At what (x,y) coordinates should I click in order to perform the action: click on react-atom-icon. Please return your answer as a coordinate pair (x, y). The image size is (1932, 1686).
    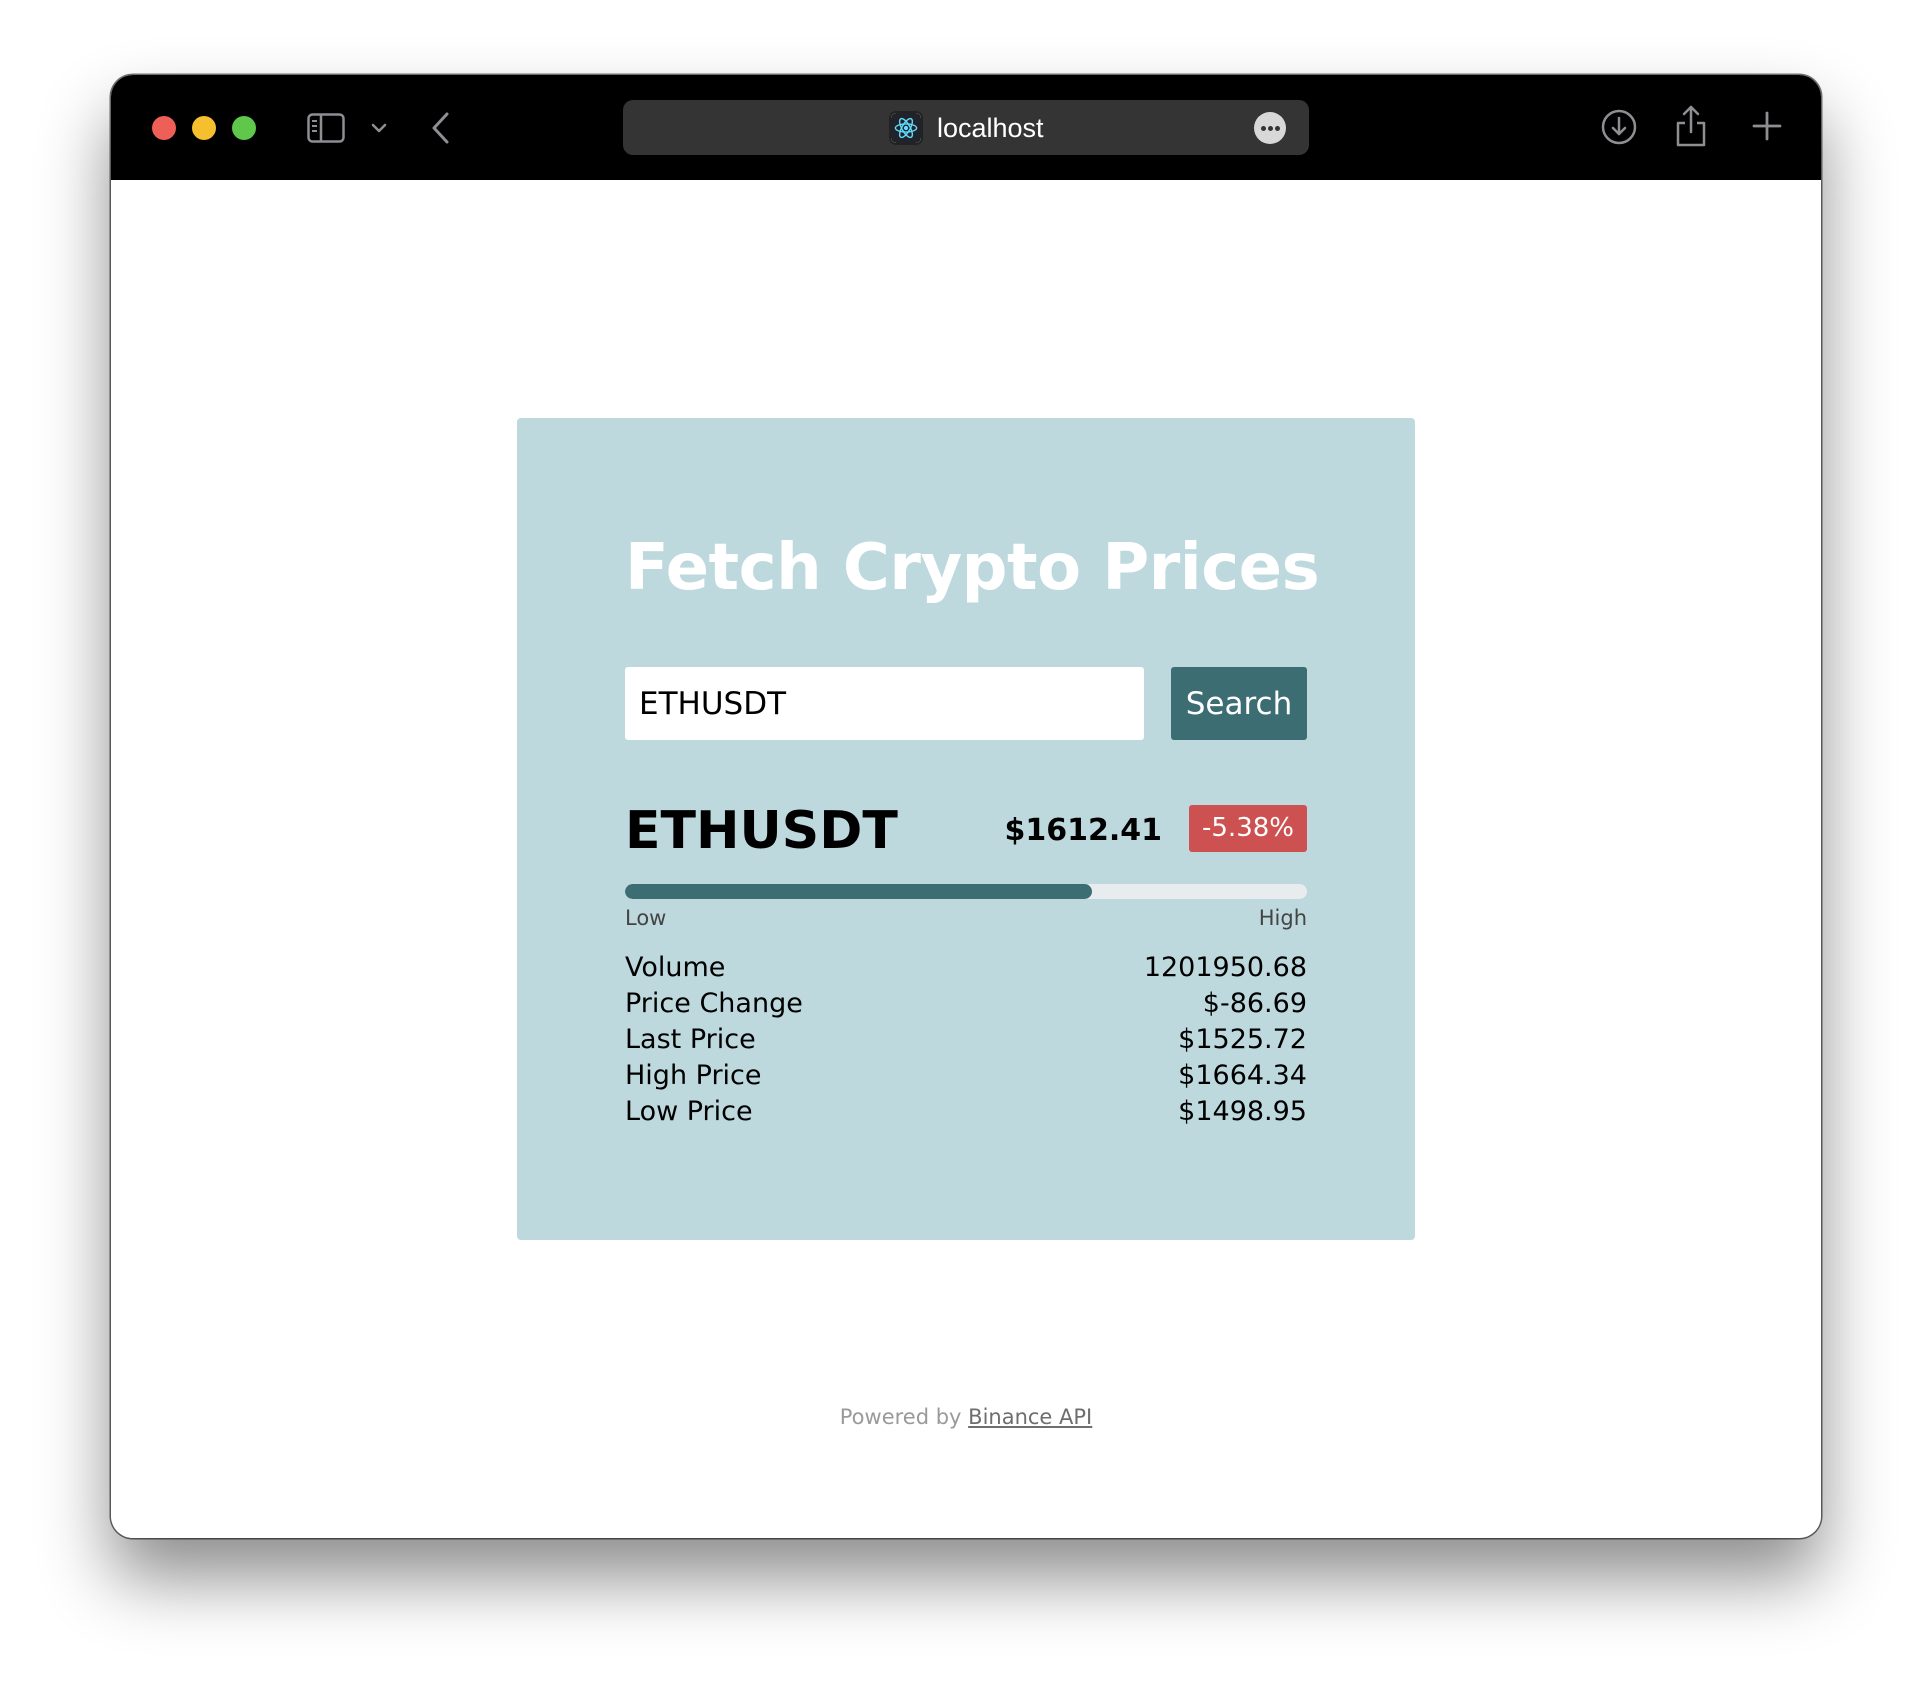
    Looking at the image, I should click on (906, 128).